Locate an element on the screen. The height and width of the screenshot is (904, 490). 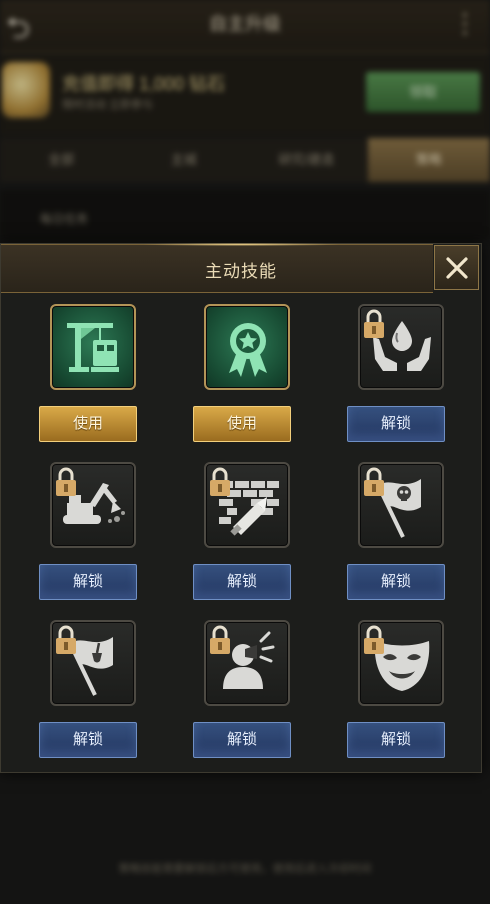
screen-title: 自主升级 is located at coordinates (245, 24).